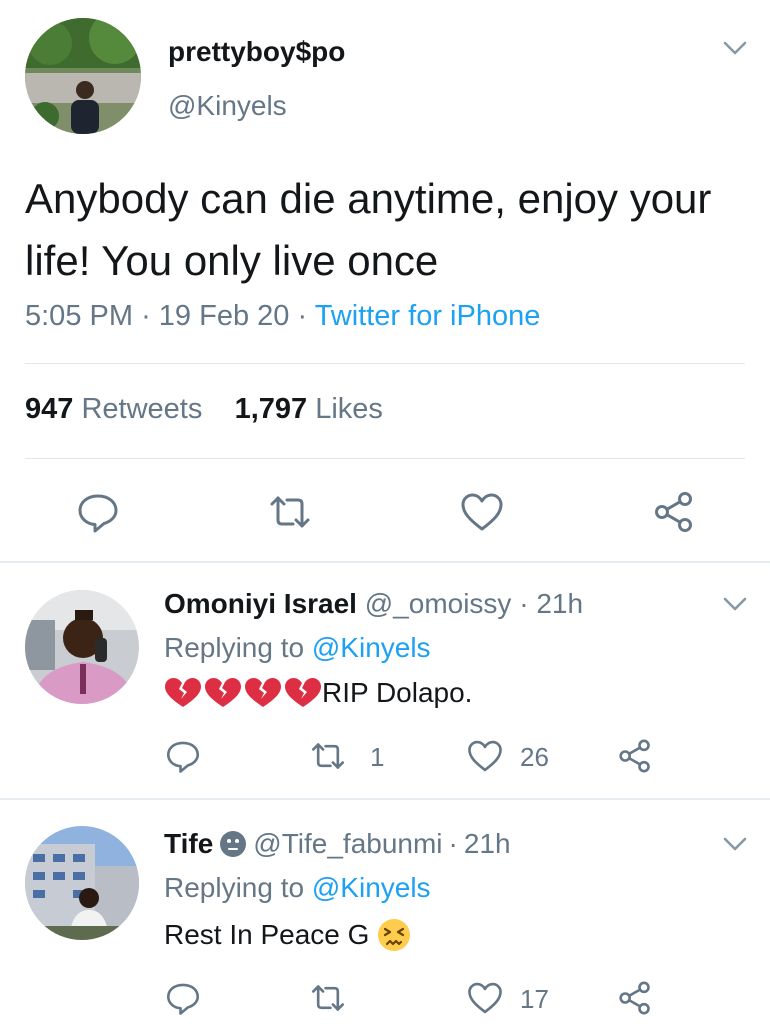  I want to click on main-tweet-avatar, so click(83, 76).